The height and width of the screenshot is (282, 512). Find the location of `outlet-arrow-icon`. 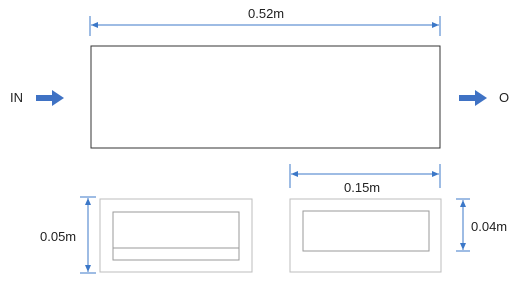

outlet-arrow-icon is located at coordinates (473, 98).